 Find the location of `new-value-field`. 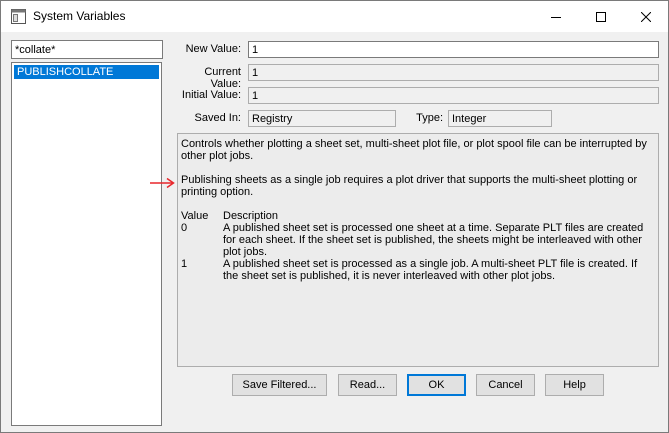

new-value-field is located at coordinates (453, 49).